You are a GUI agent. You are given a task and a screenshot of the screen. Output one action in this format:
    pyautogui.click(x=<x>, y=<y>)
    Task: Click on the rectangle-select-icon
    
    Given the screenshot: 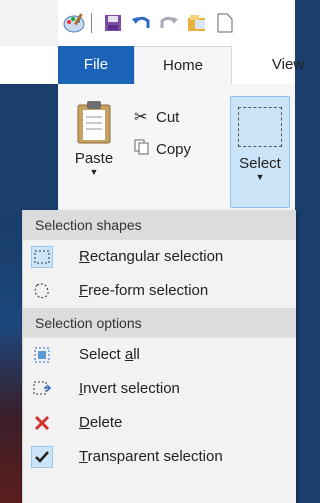 What is the action you would take?
    pyautogui.click(x=42, y=257)
    